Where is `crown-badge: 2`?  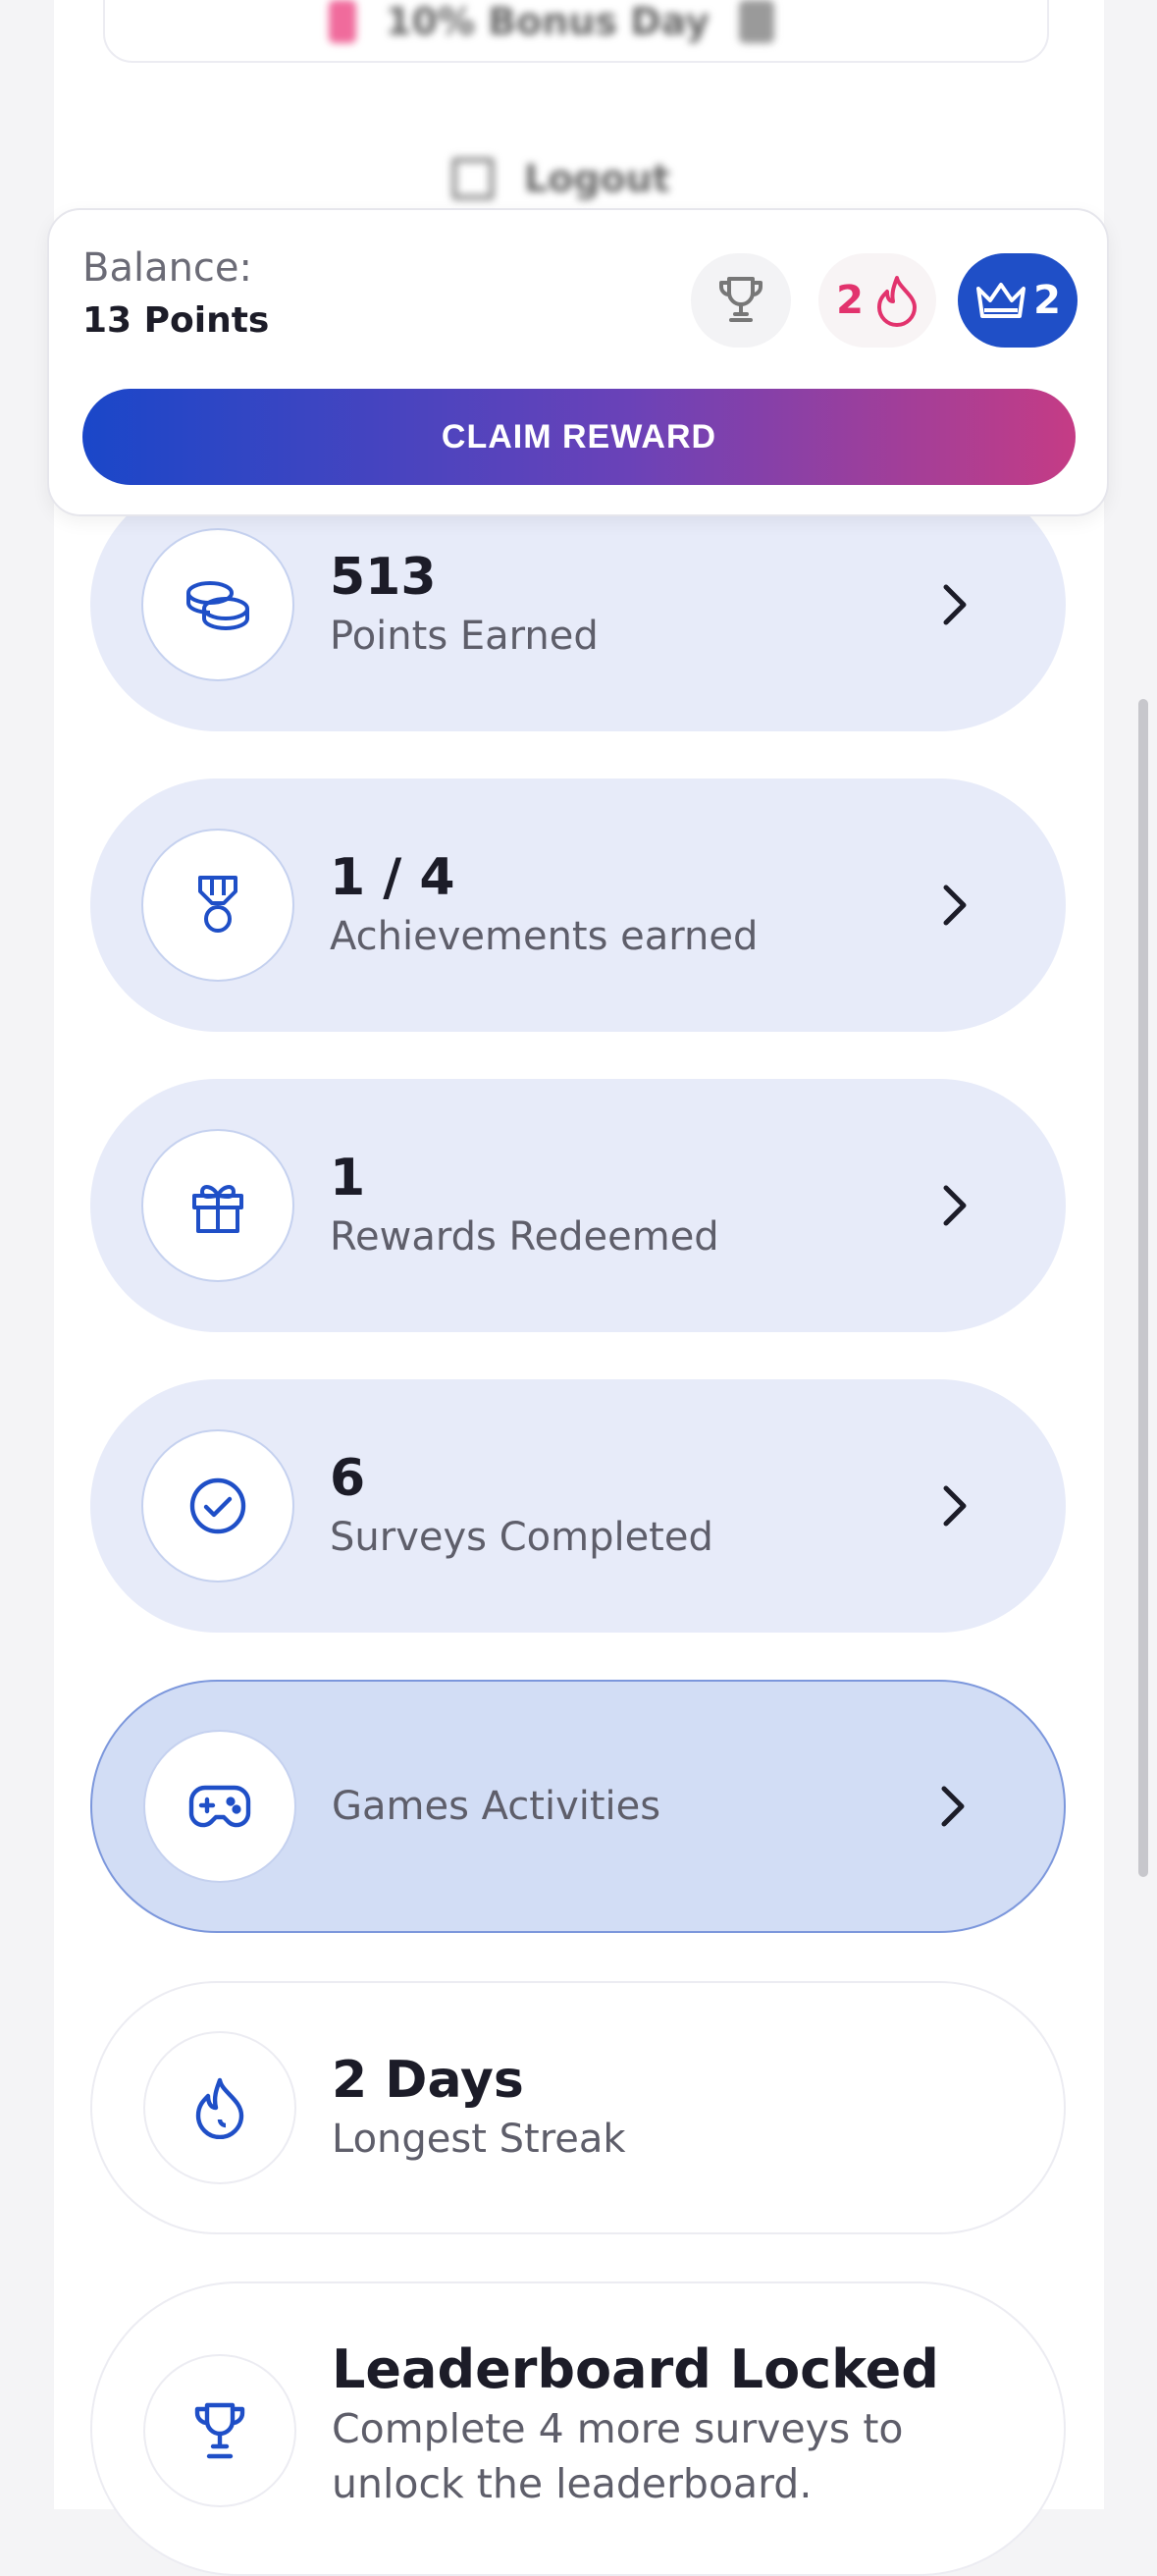 crown-badge: 2 is located at coordinates (1018, 300).